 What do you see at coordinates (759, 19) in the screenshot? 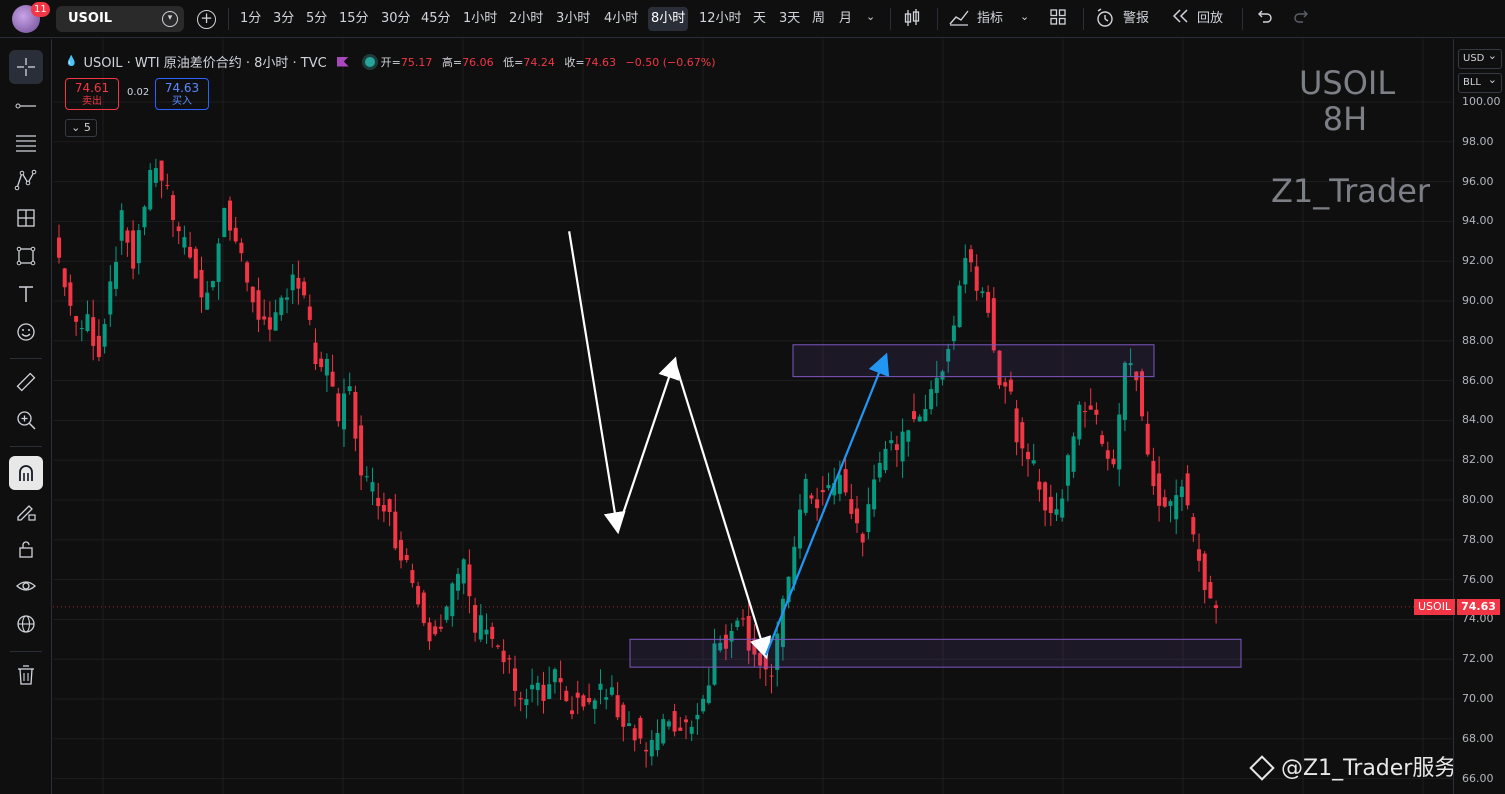
I see `interval-button: 天` at bounding box center [759, 19].